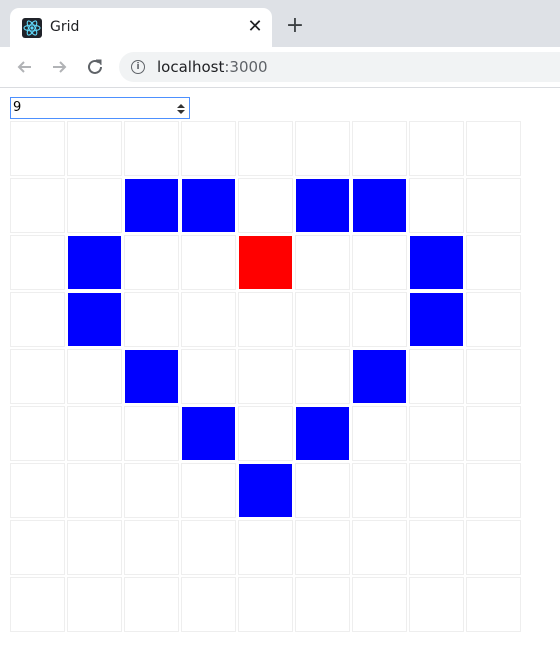 This screenshot has width=560, height=670. I want to click on reload-icon, so click(95, 67).